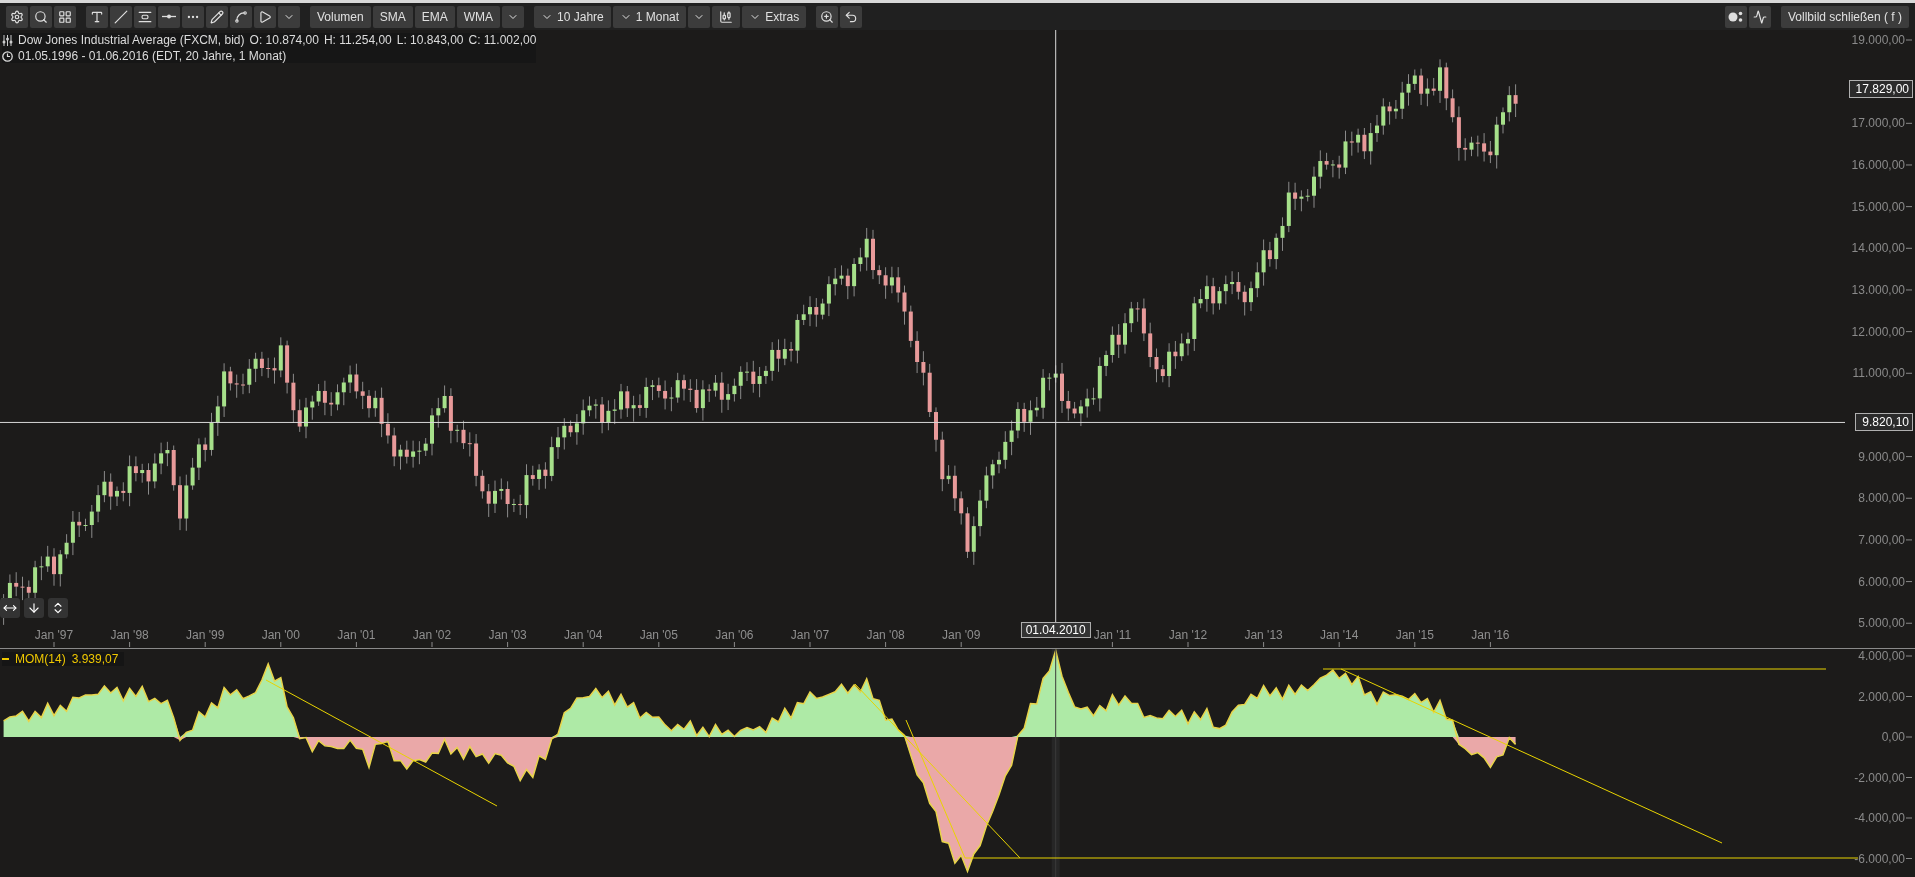 This screenshot has width=1915, height=877. What do you see at coordinates (284, 40) in the screenshot?
I see `ohlc-value: O: 10.874,00` at bounding box center [284, 40].